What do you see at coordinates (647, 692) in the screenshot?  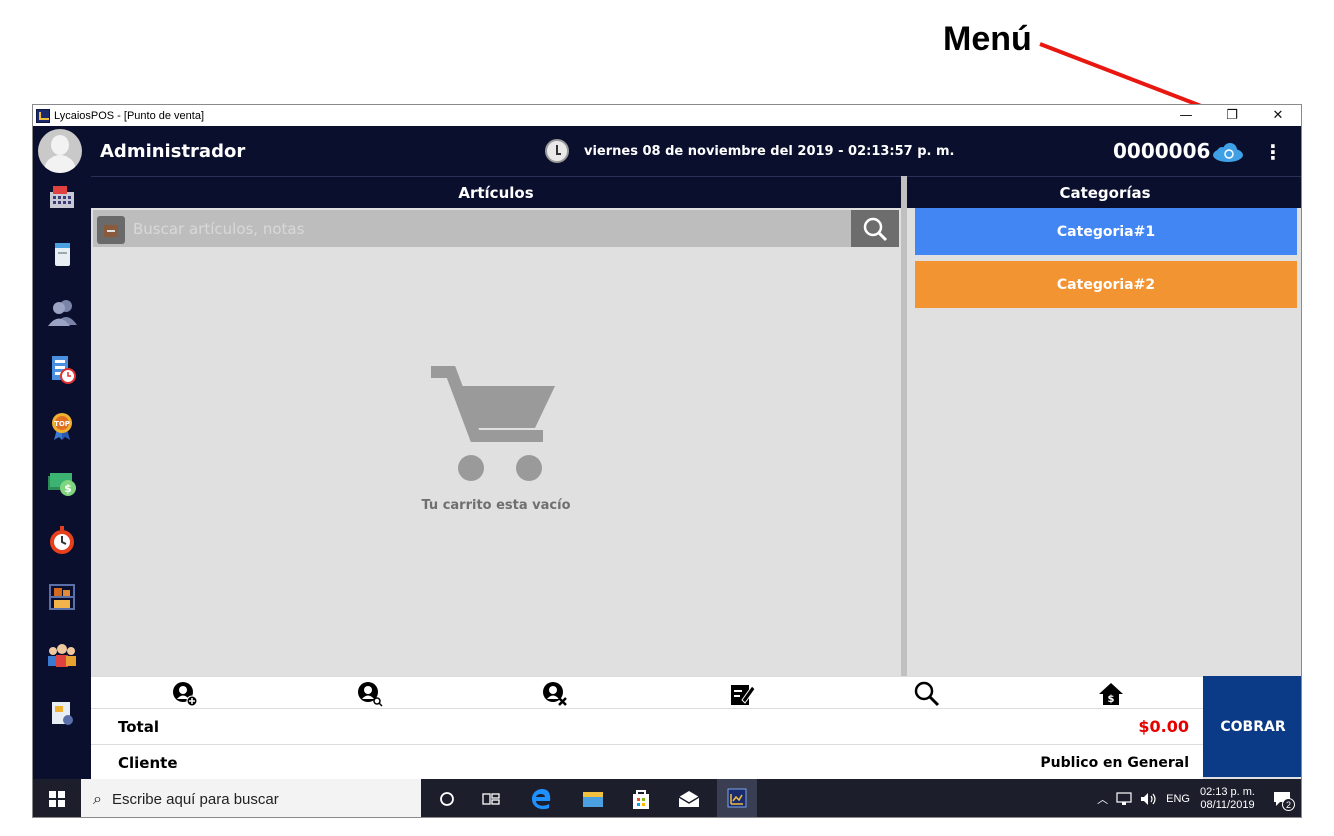 I see `action-toolbar: $` at bounding box center [647, 692].